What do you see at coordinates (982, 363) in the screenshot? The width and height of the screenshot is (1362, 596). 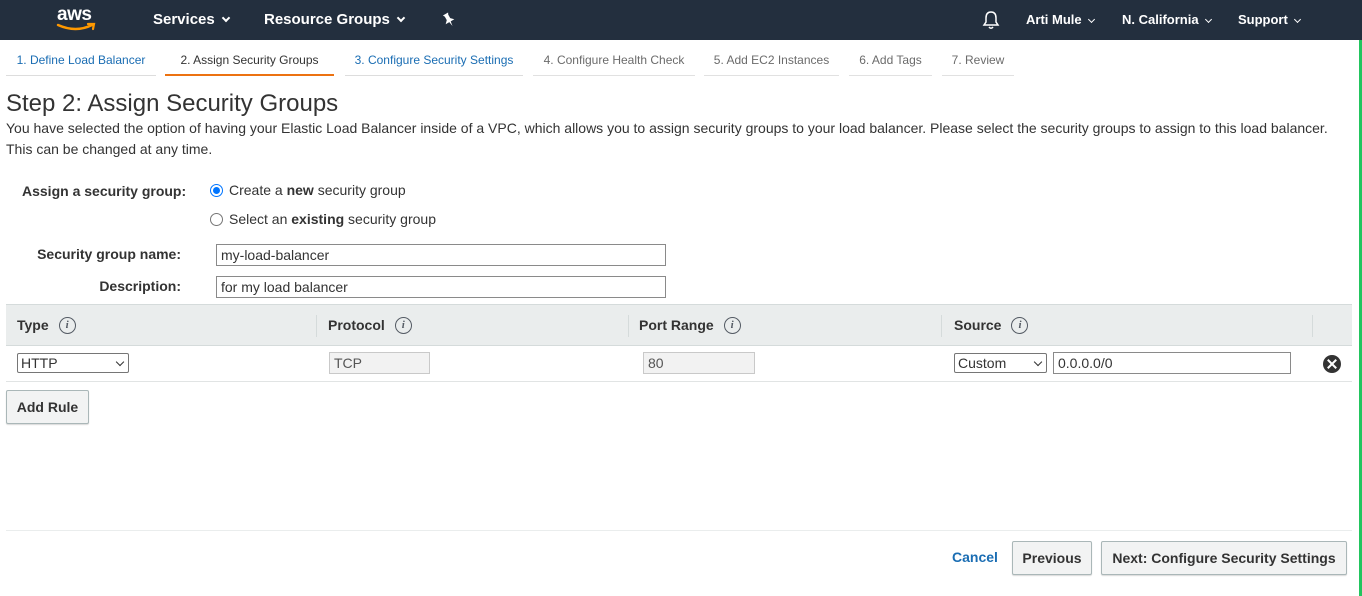 I see `rule-source-type-value: Custom` at bounding box center [982, 363].